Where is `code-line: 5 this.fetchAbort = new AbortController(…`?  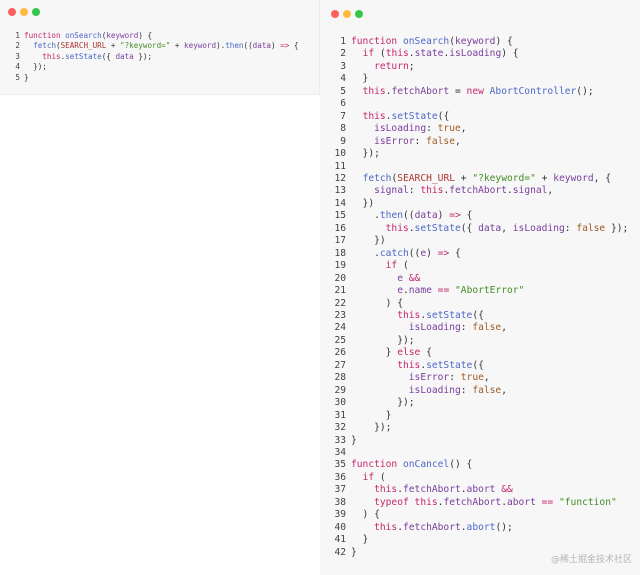
code-line: 5 this.fetchAbort = new AbortController(… is located at coordinates (480, 92).